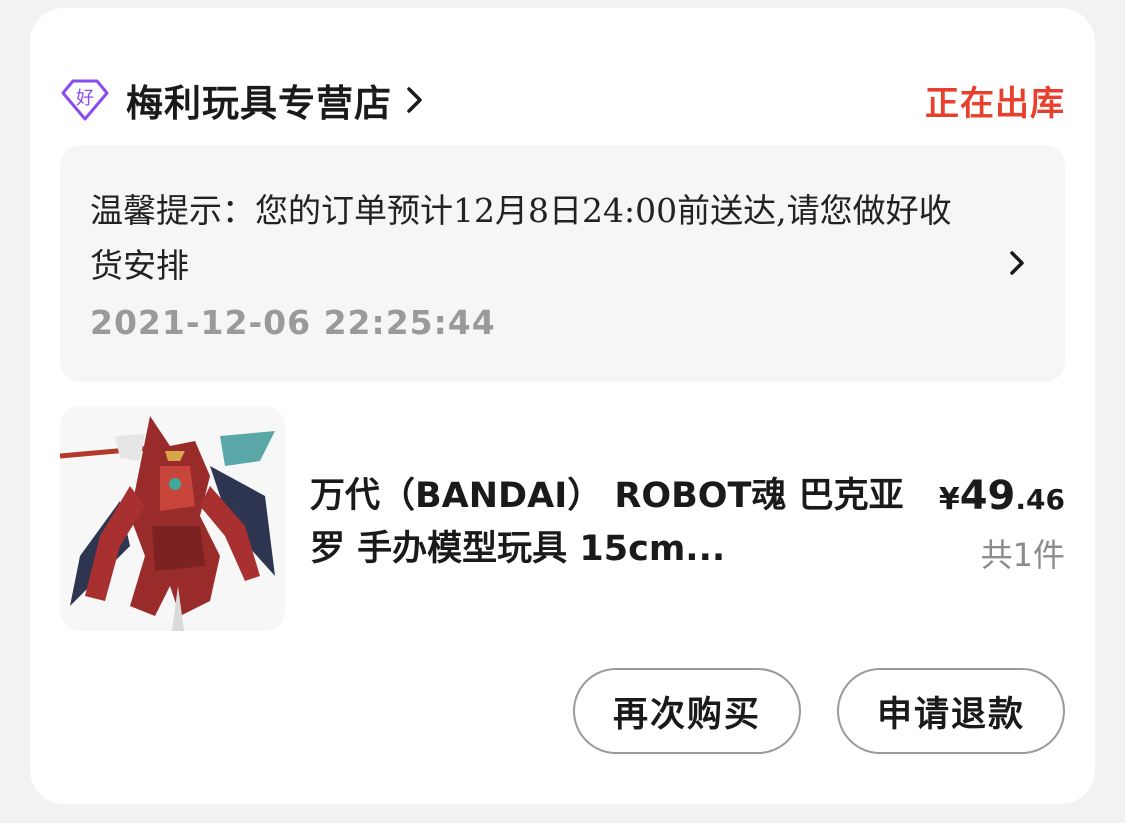 The height and width of the screenshot is (823, 1125). I want to click on svg-text: 好, so click(85, 98).